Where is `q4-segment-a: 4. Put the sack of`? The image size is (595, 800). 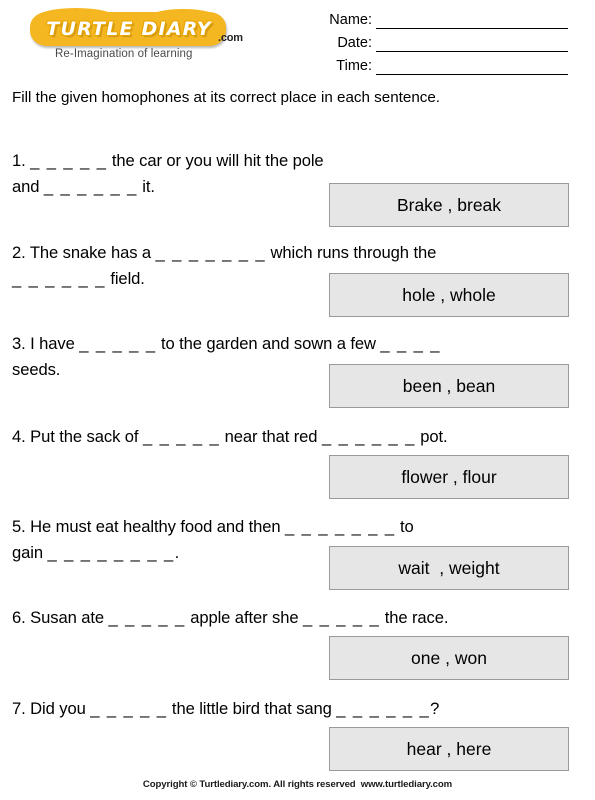 q4-segment-a: 4. Put the sack of is located at coordinates (77, 436).